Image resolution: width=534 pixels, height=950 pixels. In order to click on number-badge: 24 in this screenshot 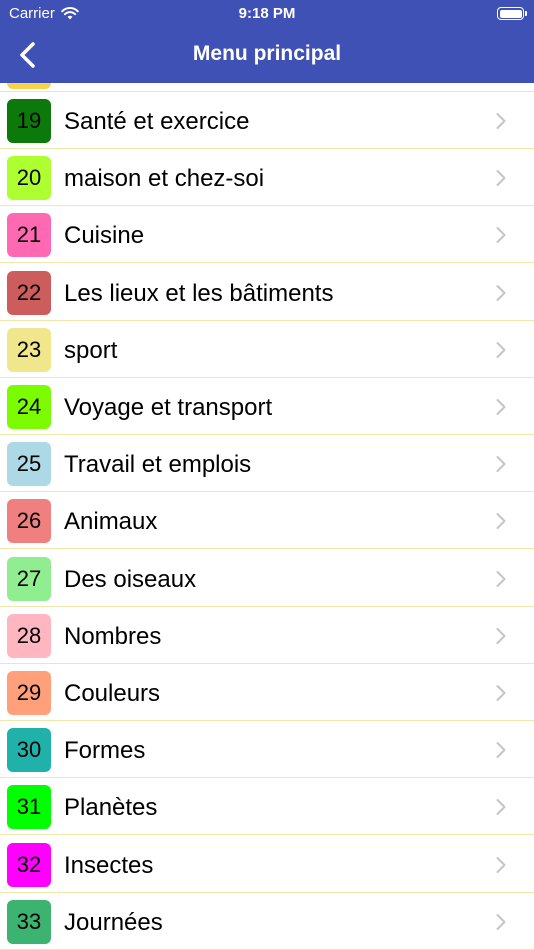, I will do `click(29, 407)`.